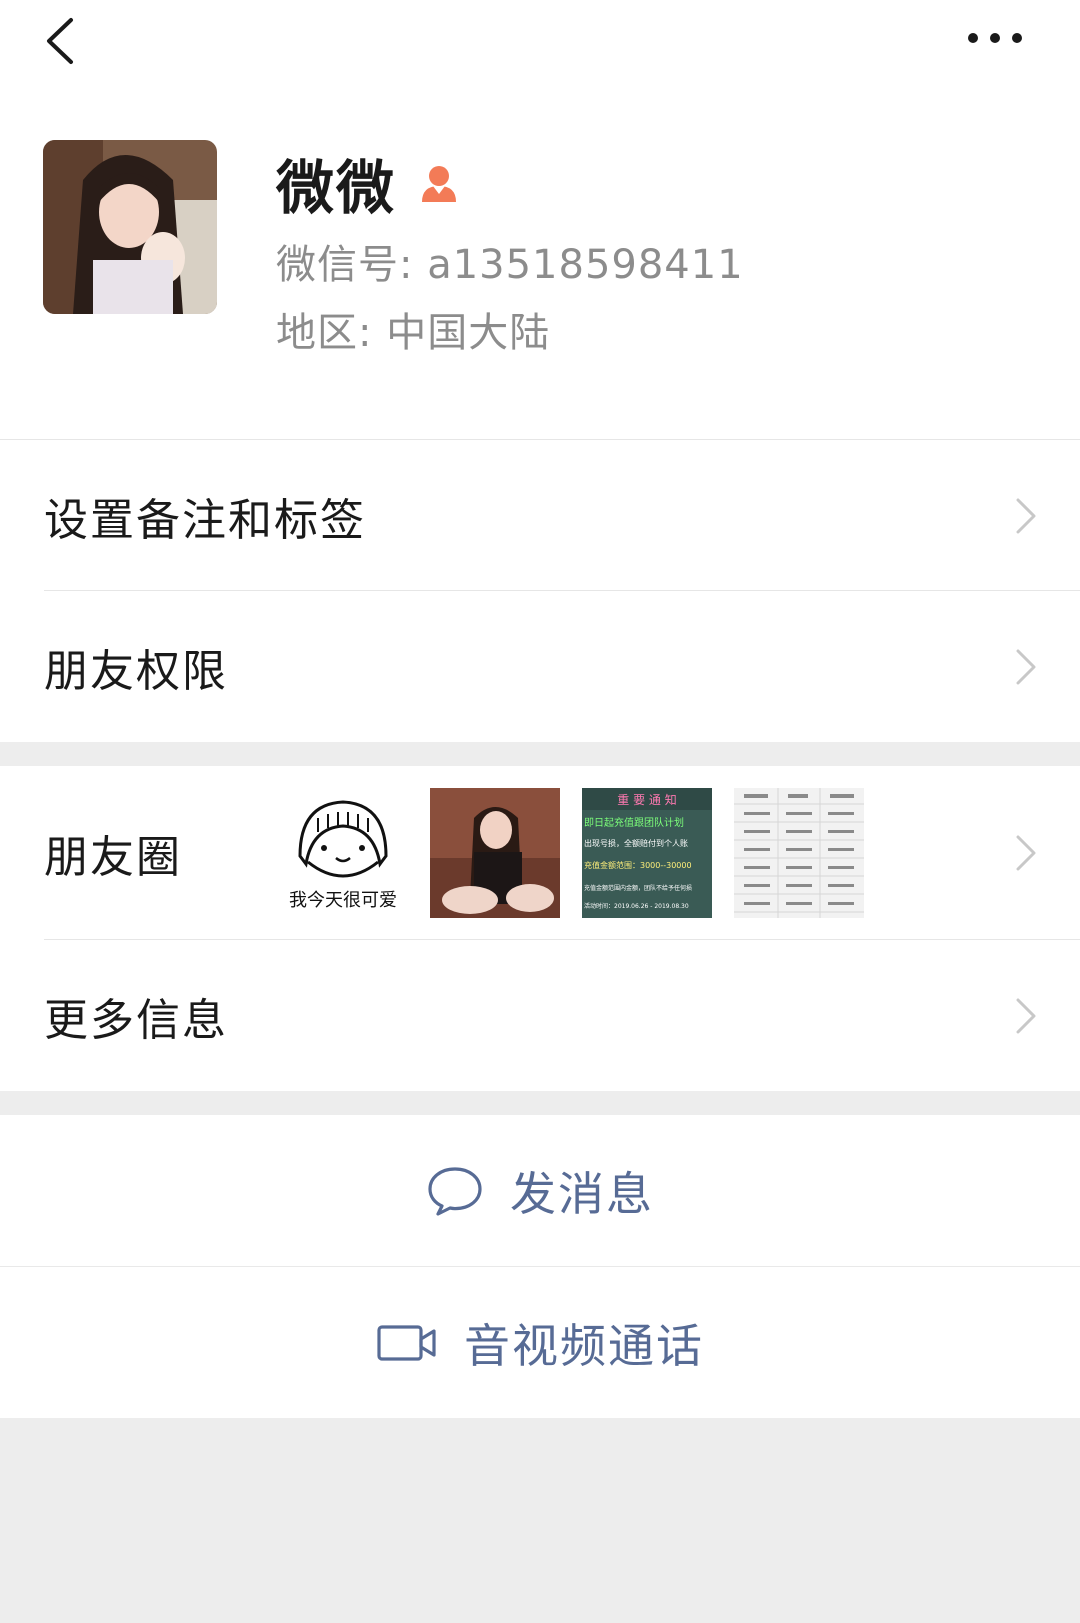 Image resolution: width=1080 pixels, height=1623 pixels. What do you see at coordinates (136, 1020) in the screenshot?
I see `more-info-label: 更多信息` at bounding box center [136, 1020].